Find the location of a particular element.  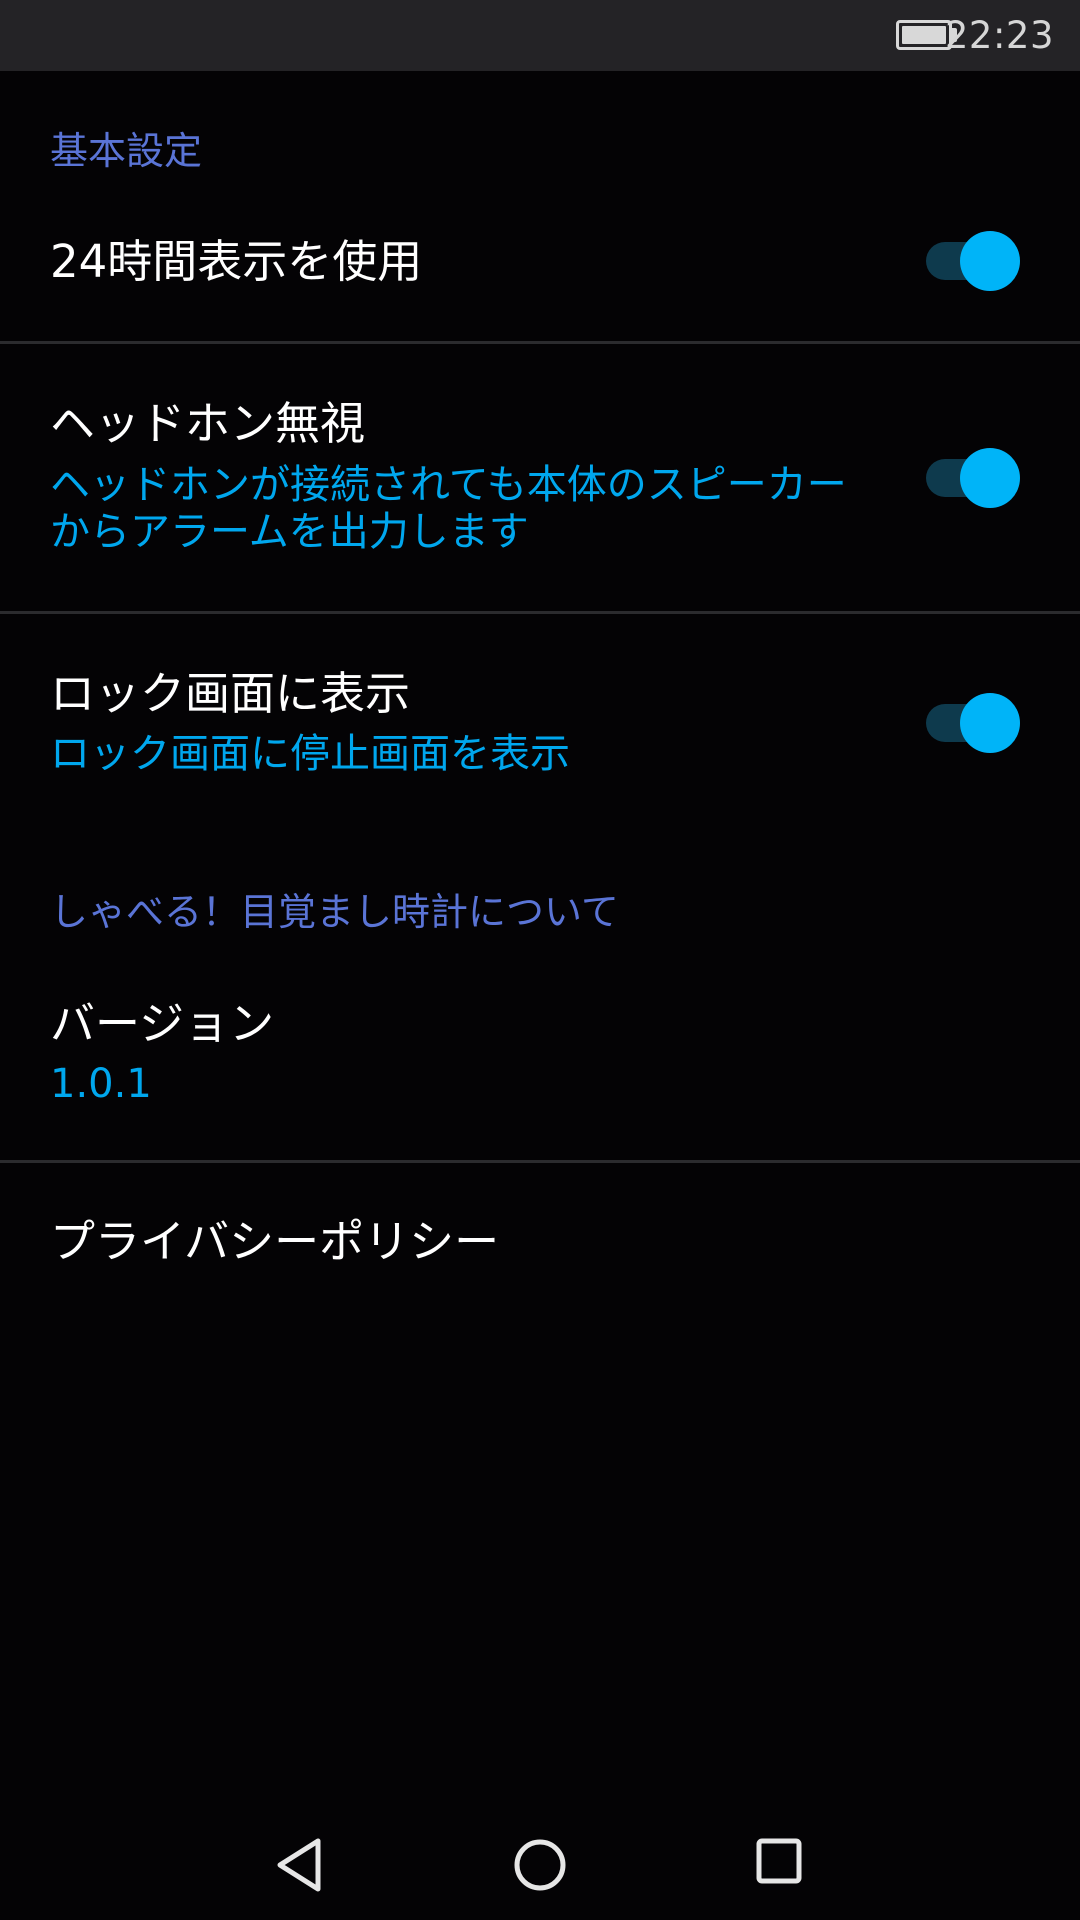

recent-apps-square-icon is located at coordinates (779, 1863).